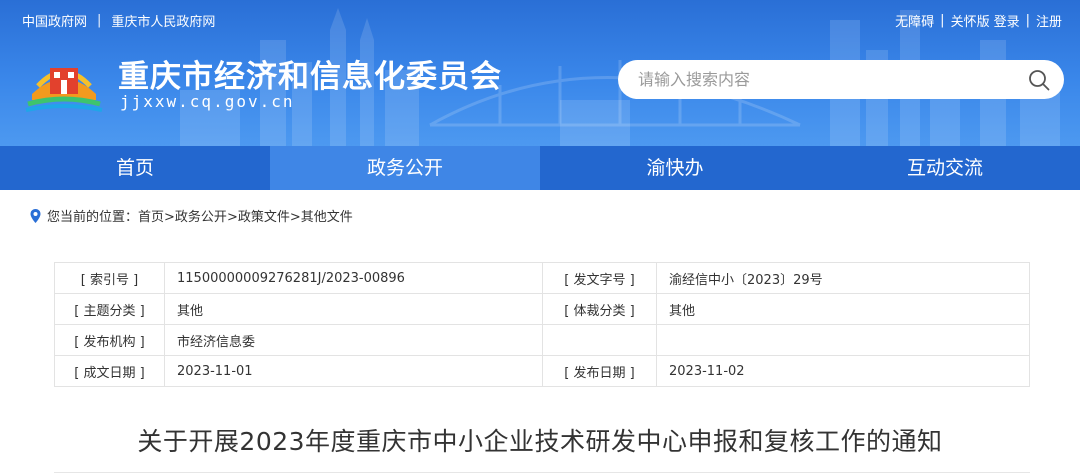 The height and width of the screenshot is (475, 1080). Describe the element at coordinates (843, 309) in the screenshot. I see `genre-value: 其他` at that location.